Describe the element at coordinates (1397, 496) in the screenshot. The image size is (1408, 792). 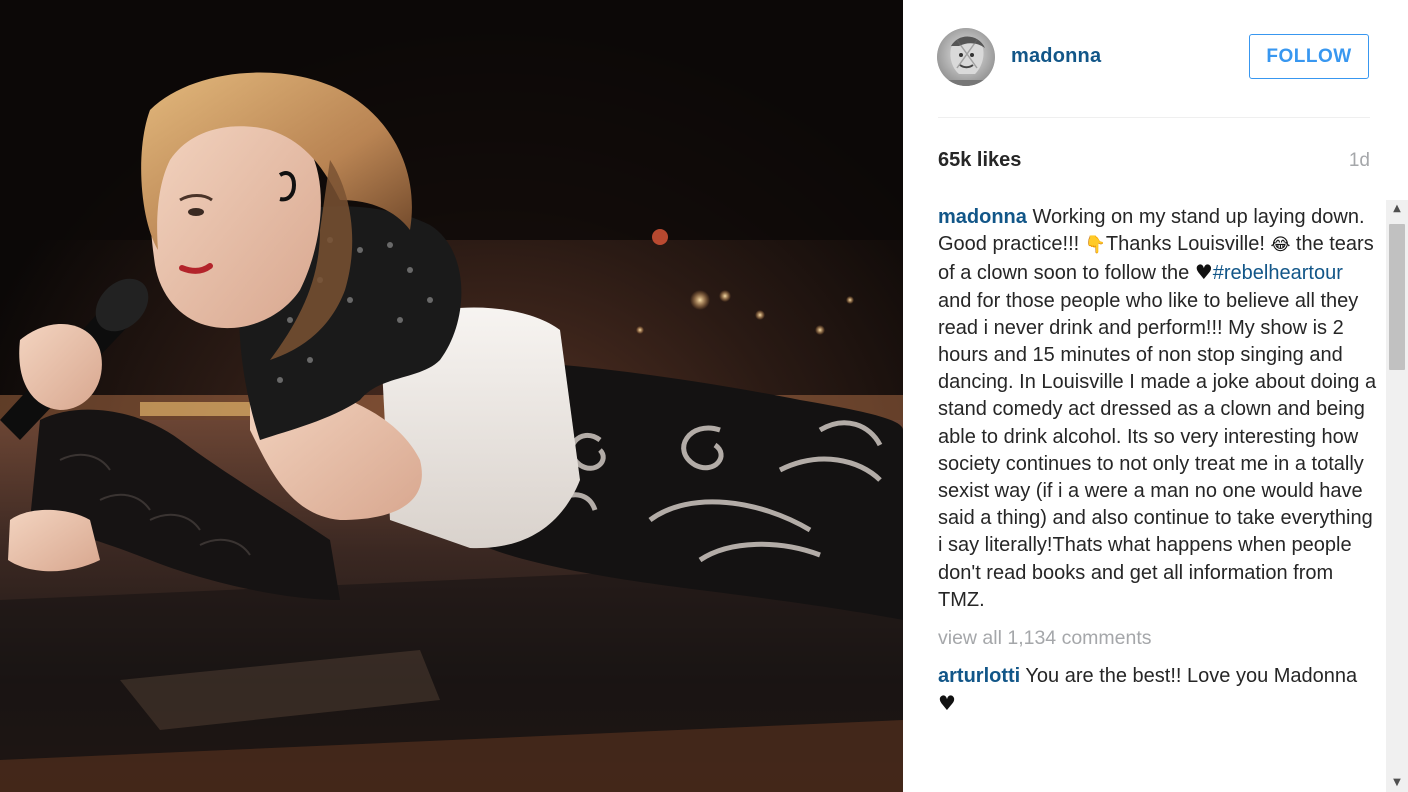
I see `comments-scrollbar: ▲ ▼` at that location.